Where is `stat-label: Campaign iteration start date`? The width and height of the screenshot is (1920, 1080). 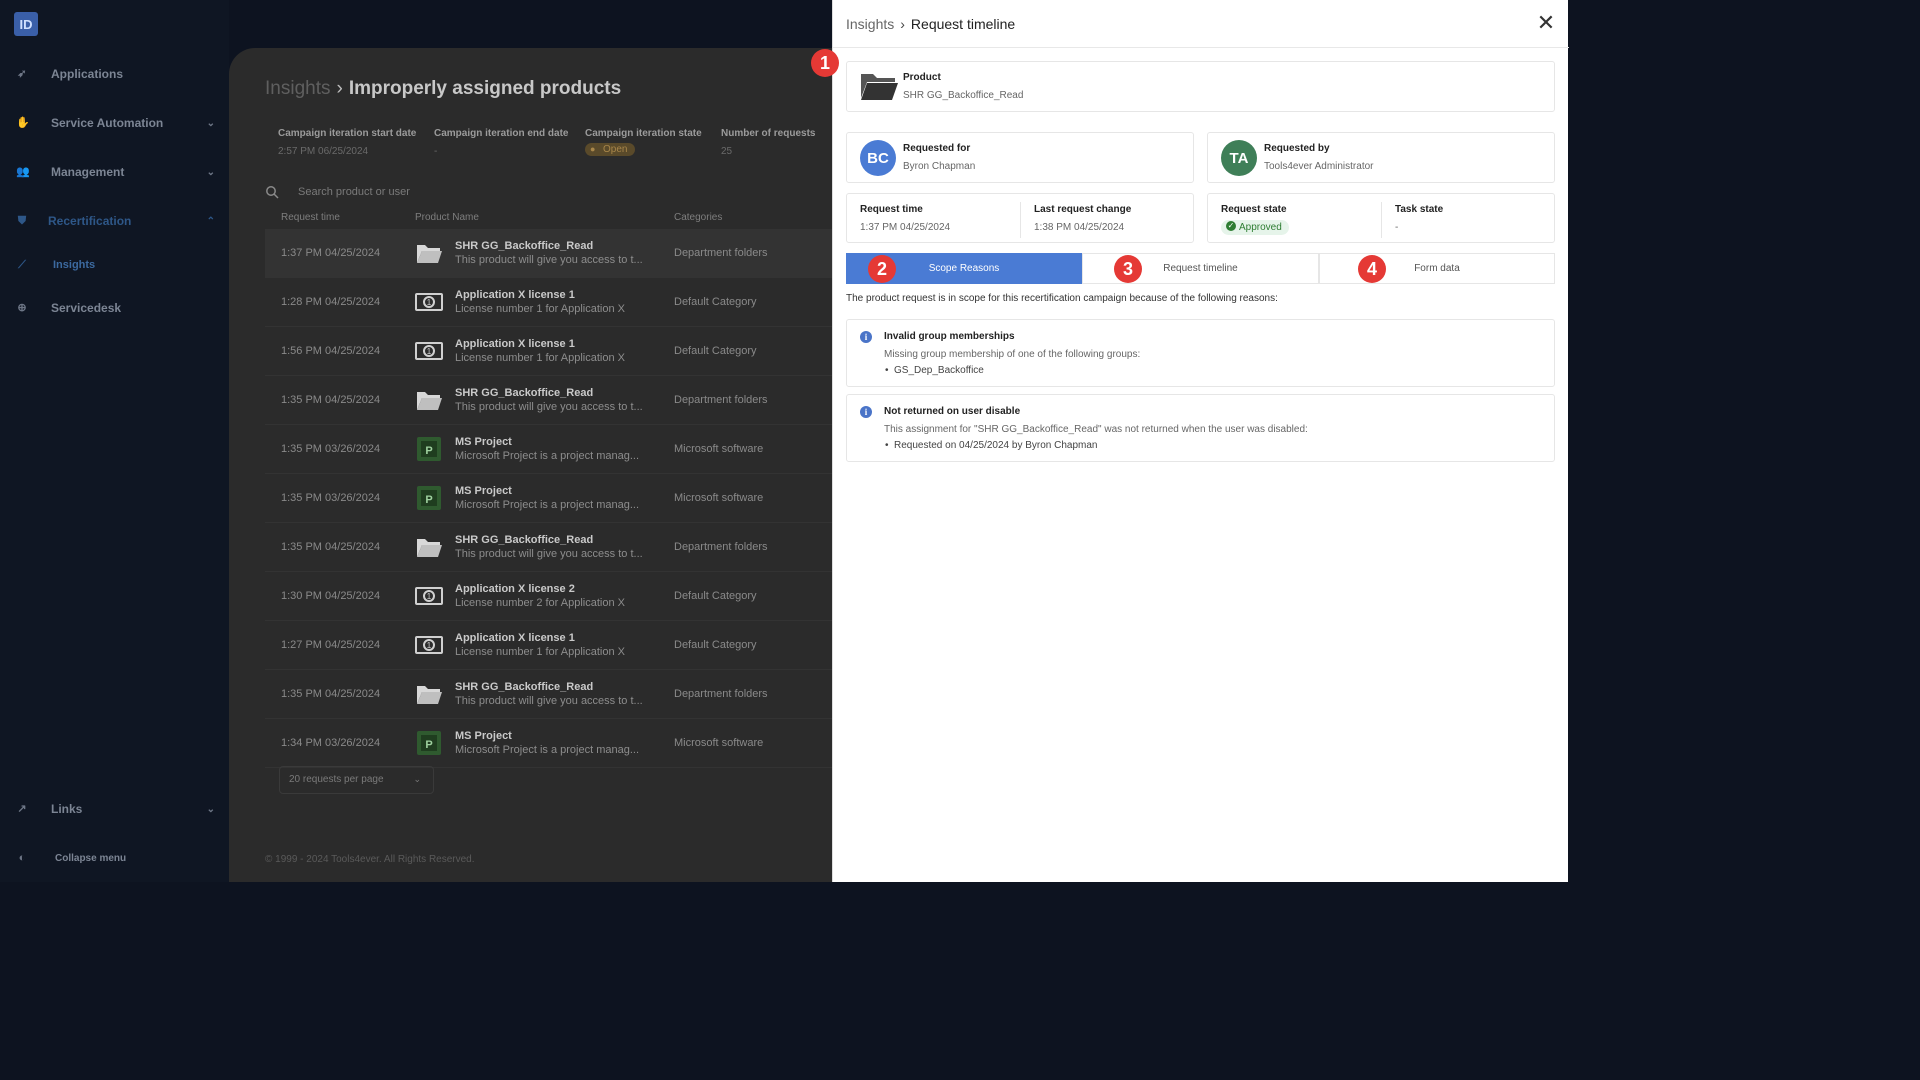
stat-label: Campaign iteration start date is located at coordinates (347, 133).